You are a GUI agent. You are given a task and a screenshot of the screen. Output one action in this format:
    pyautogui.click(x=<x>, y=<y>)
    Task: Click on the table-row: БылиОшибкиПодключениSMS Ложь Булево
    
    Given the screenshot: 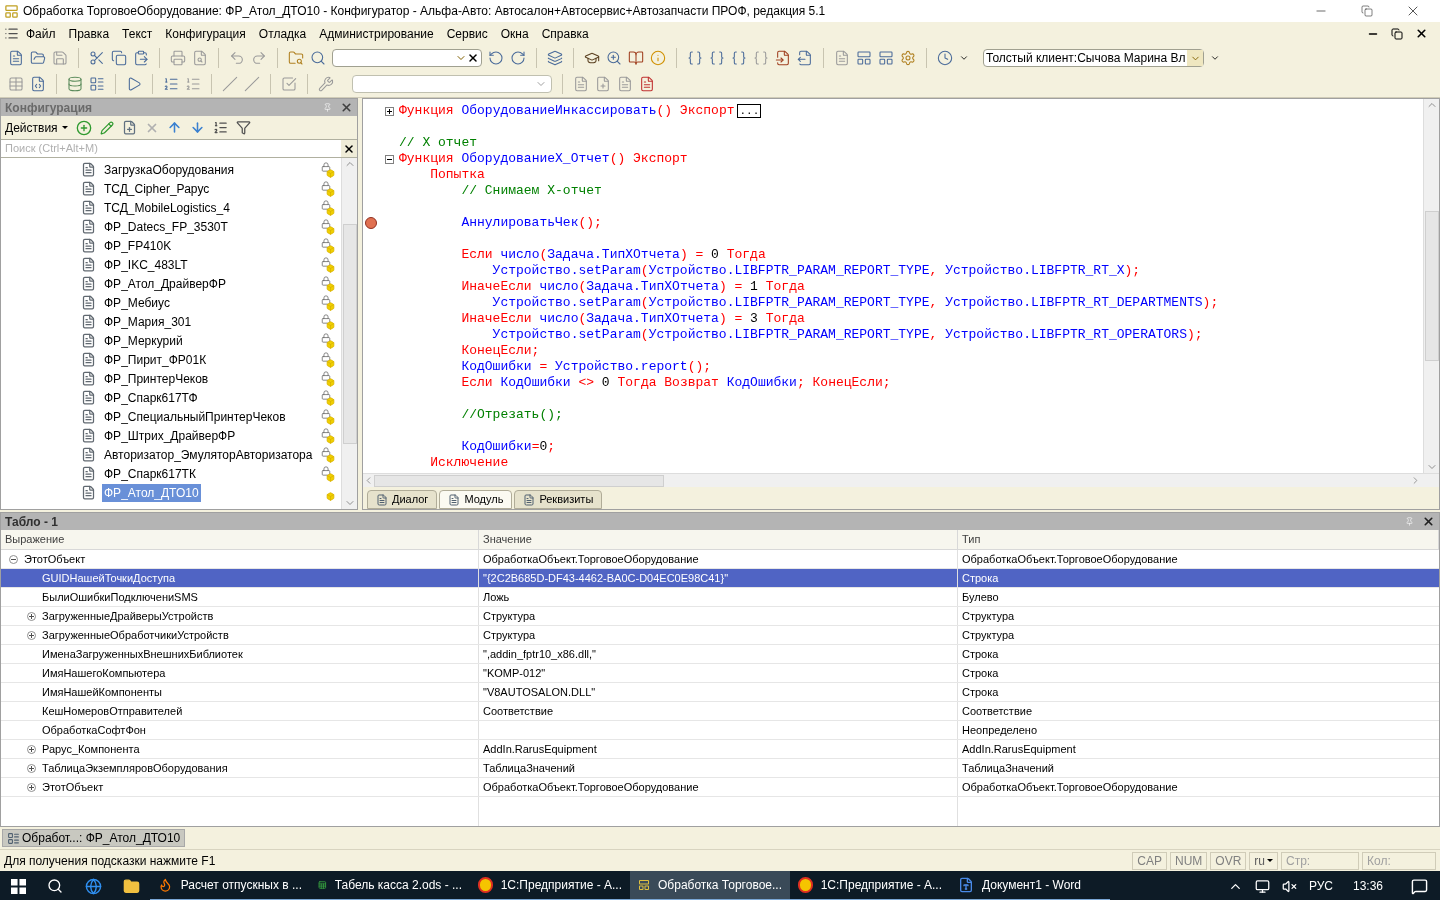 What is the action you would take?
    pyautogui.click(x=720, y=597)
    